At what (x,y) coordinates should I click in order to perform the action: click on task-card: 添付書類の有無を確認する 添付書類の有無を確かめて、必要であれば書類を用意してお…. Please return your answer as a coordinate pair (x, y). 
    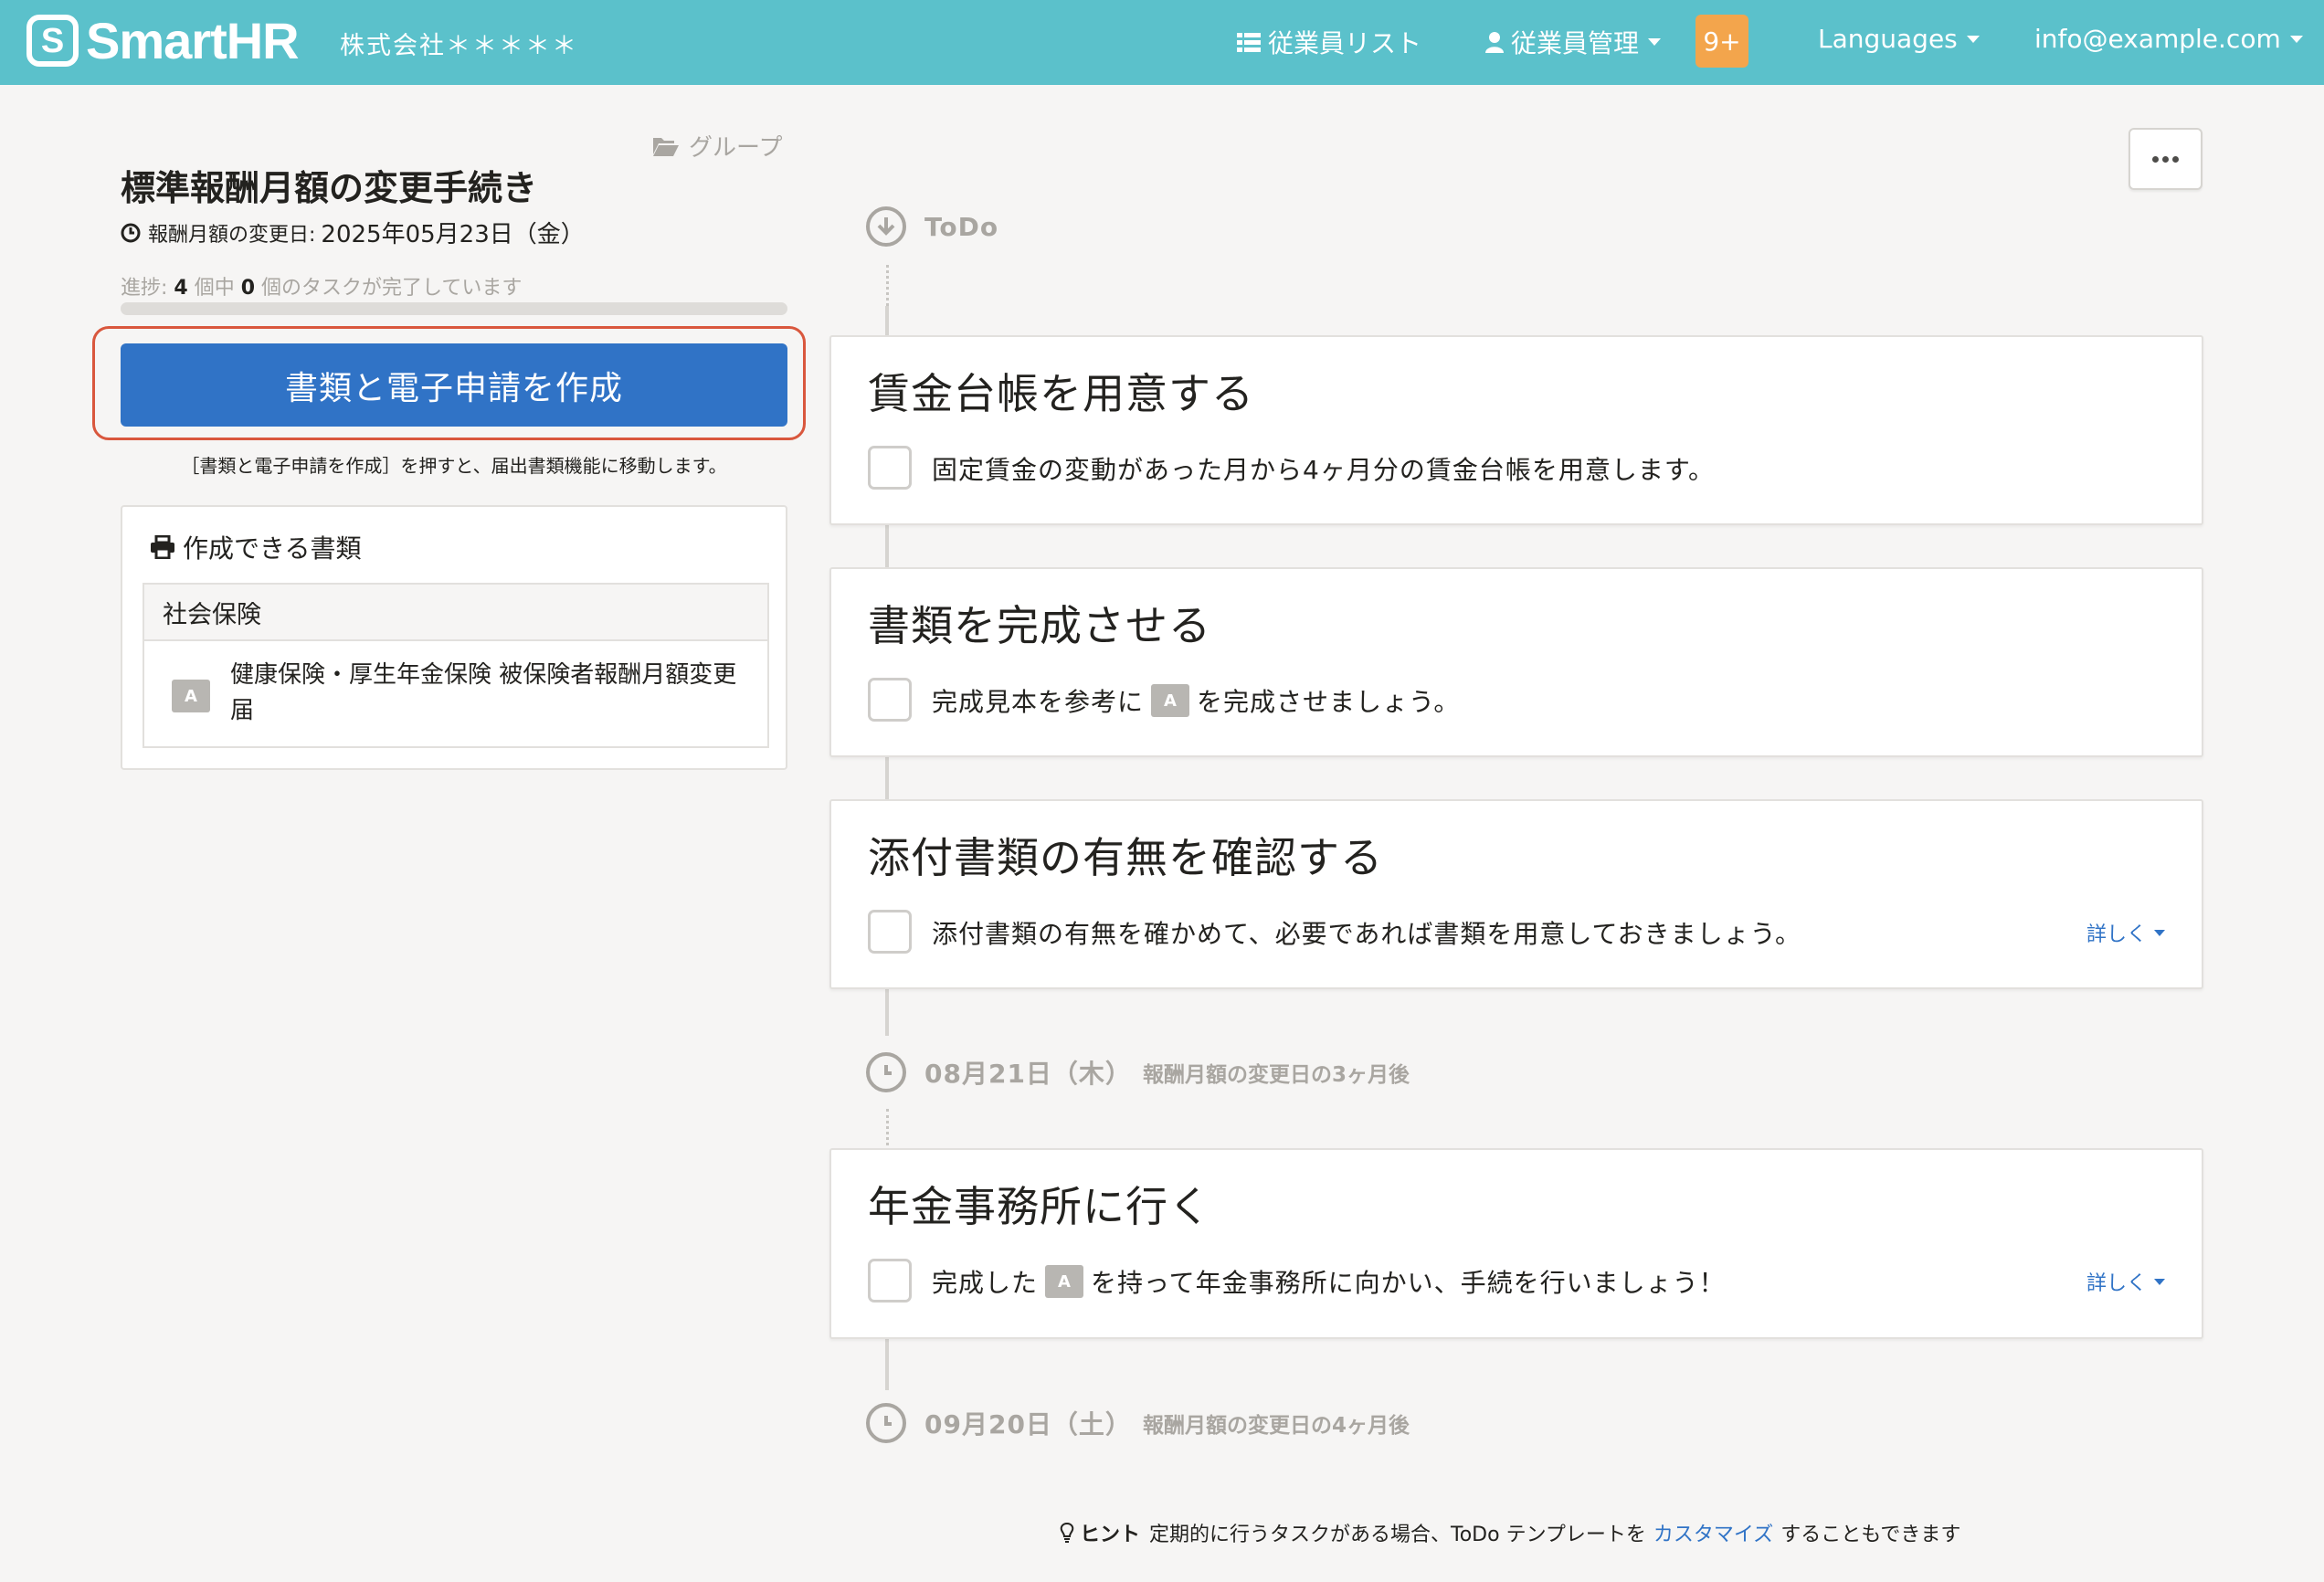
    Looking at the image, I should click on (1516, 894).